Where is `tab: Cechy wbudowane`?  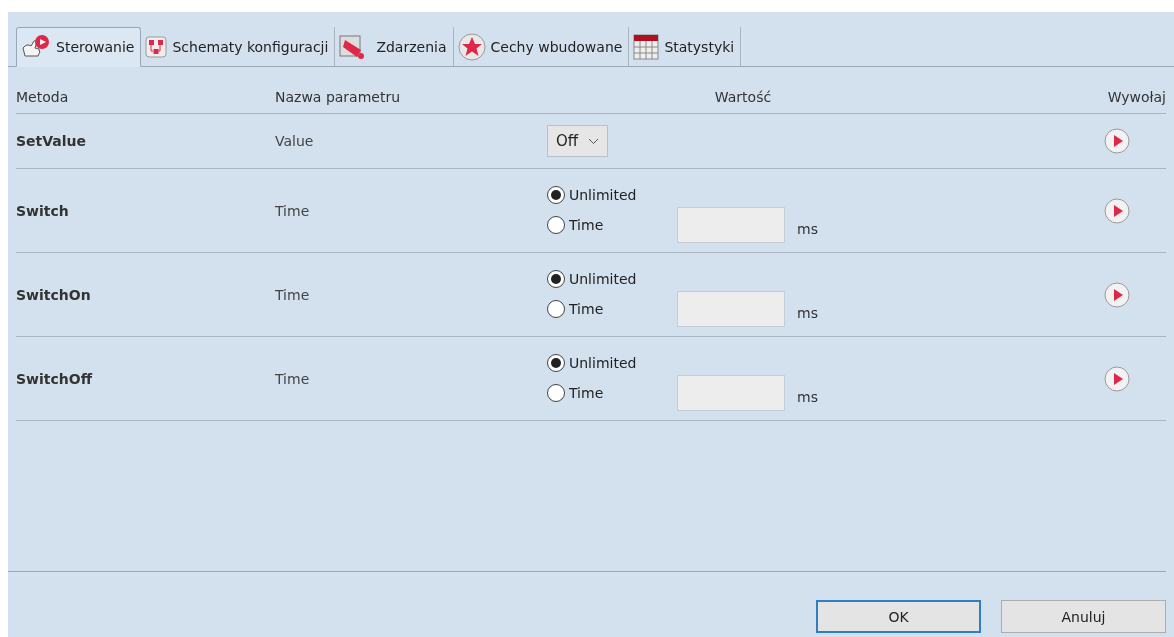 tab: Cechy wbudowane is located at coordinates (541, 46).